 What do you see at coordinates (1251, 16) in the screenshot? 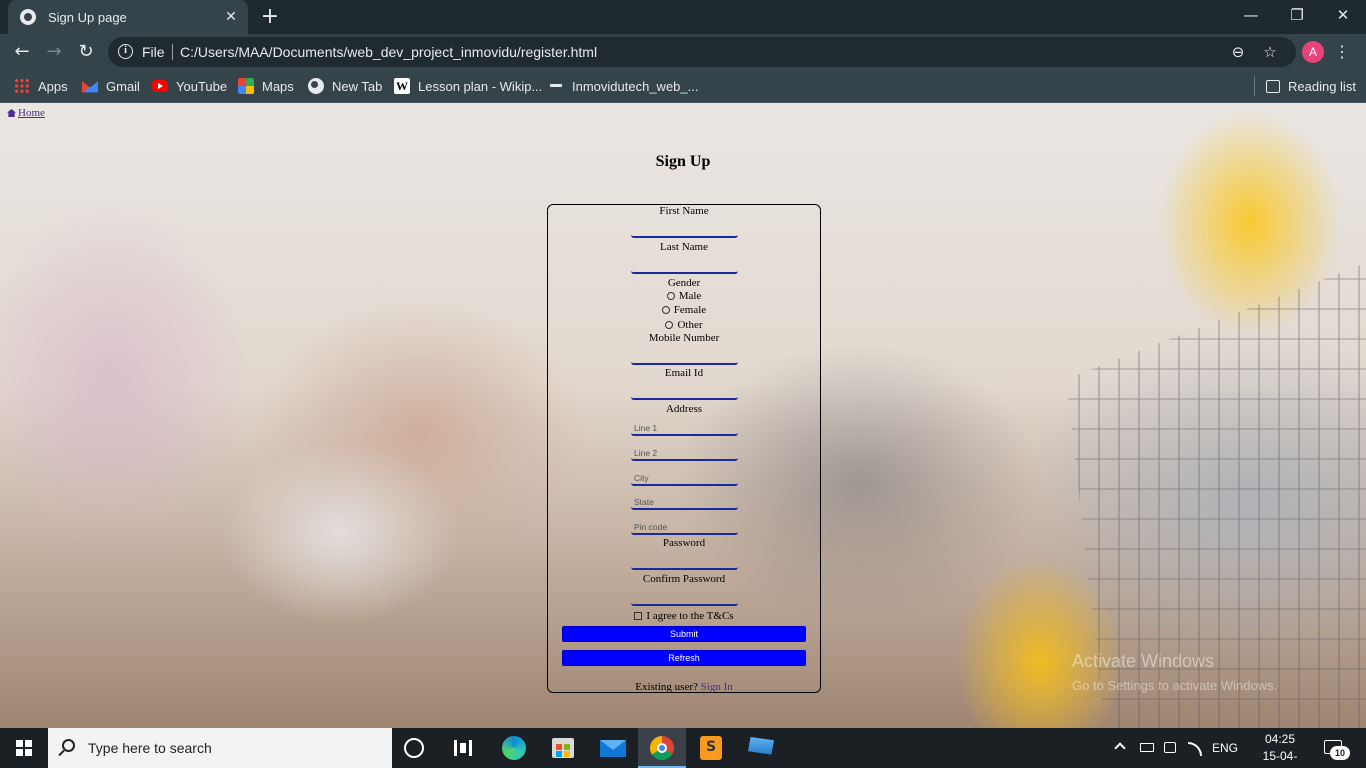
I see `minimize-button: —` at bounding box center [1251, 16].